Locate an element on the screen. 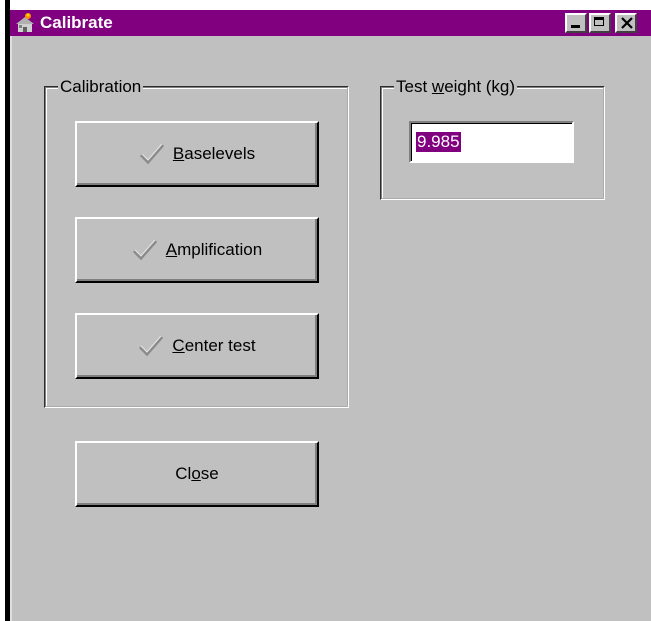 The image size is (651, 621). amplification-label: Amplification is located at coordinates (214, 249).